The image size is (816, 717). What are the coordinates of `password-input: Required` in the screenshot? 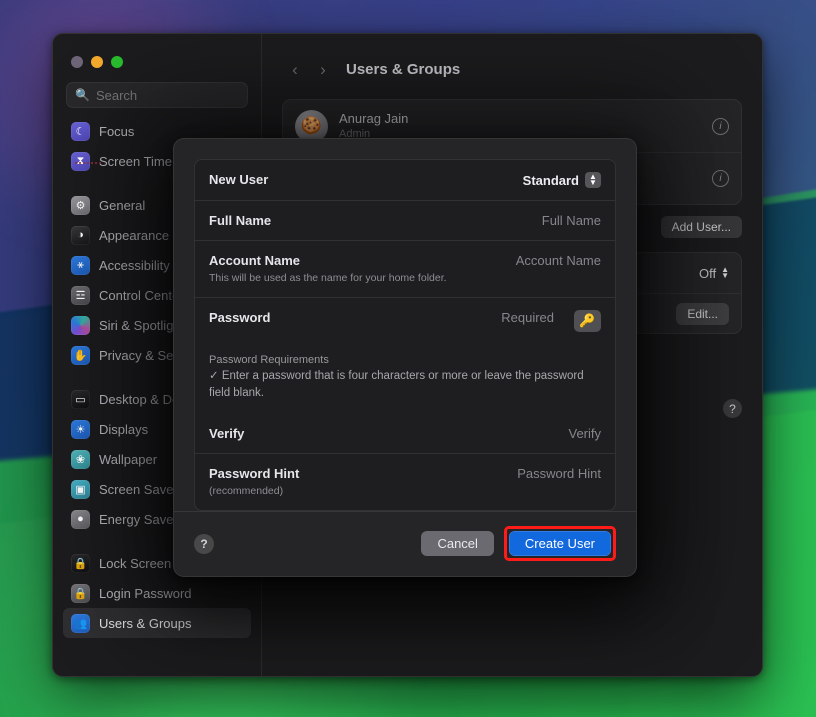 It's located at (527, 317).